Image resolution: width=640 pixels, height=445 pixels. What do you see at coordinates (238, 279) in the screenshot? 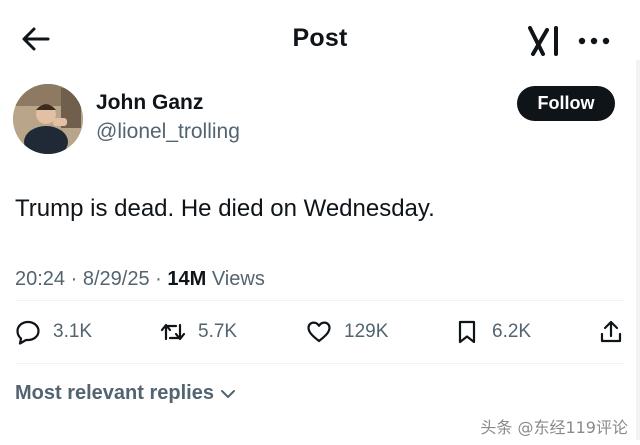
I see `views-label: Views` at bounding box center [238, 279].